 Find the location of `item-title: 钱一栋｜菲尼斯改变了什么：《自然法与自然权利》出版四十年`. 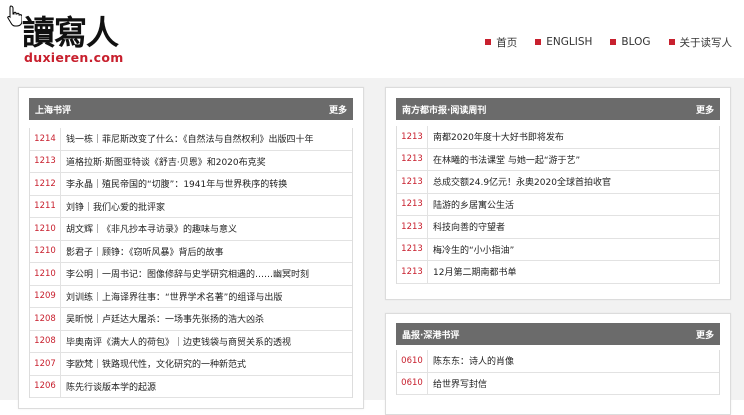

item-title: 钱一栋｜菲尼斯改变了什么：《自然法与自然权利》出版四十年 is located at coordinates (190, 140).